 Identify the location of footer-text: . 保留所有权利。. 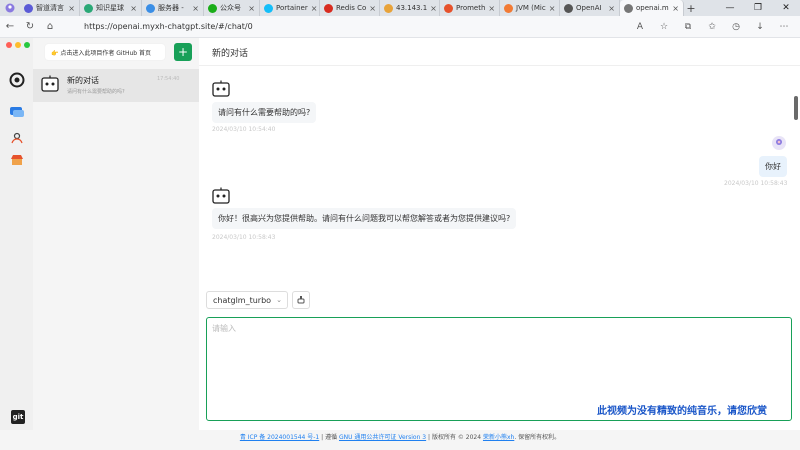
(537, 437).